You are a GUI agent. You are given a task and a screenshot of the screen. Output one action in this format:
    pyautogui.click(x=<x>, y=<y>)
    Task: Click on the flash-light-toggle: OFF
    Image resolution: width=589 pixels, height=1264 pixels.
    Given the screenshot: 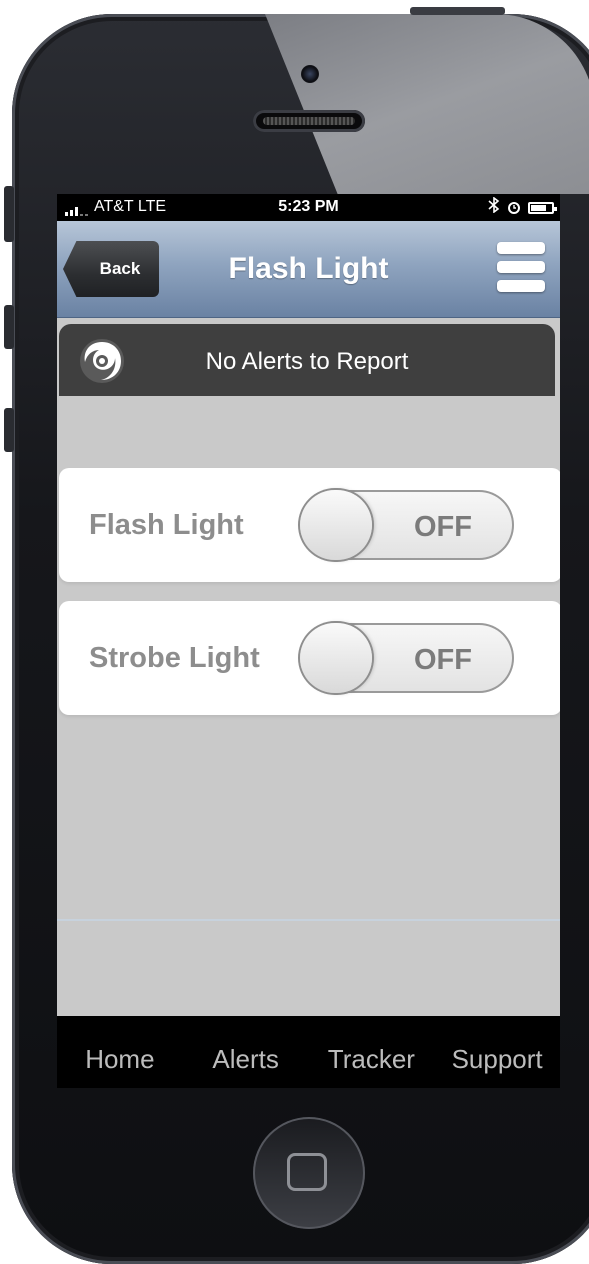 What is the action you would take?
    pyautogui.click(x=407, y=525)
    